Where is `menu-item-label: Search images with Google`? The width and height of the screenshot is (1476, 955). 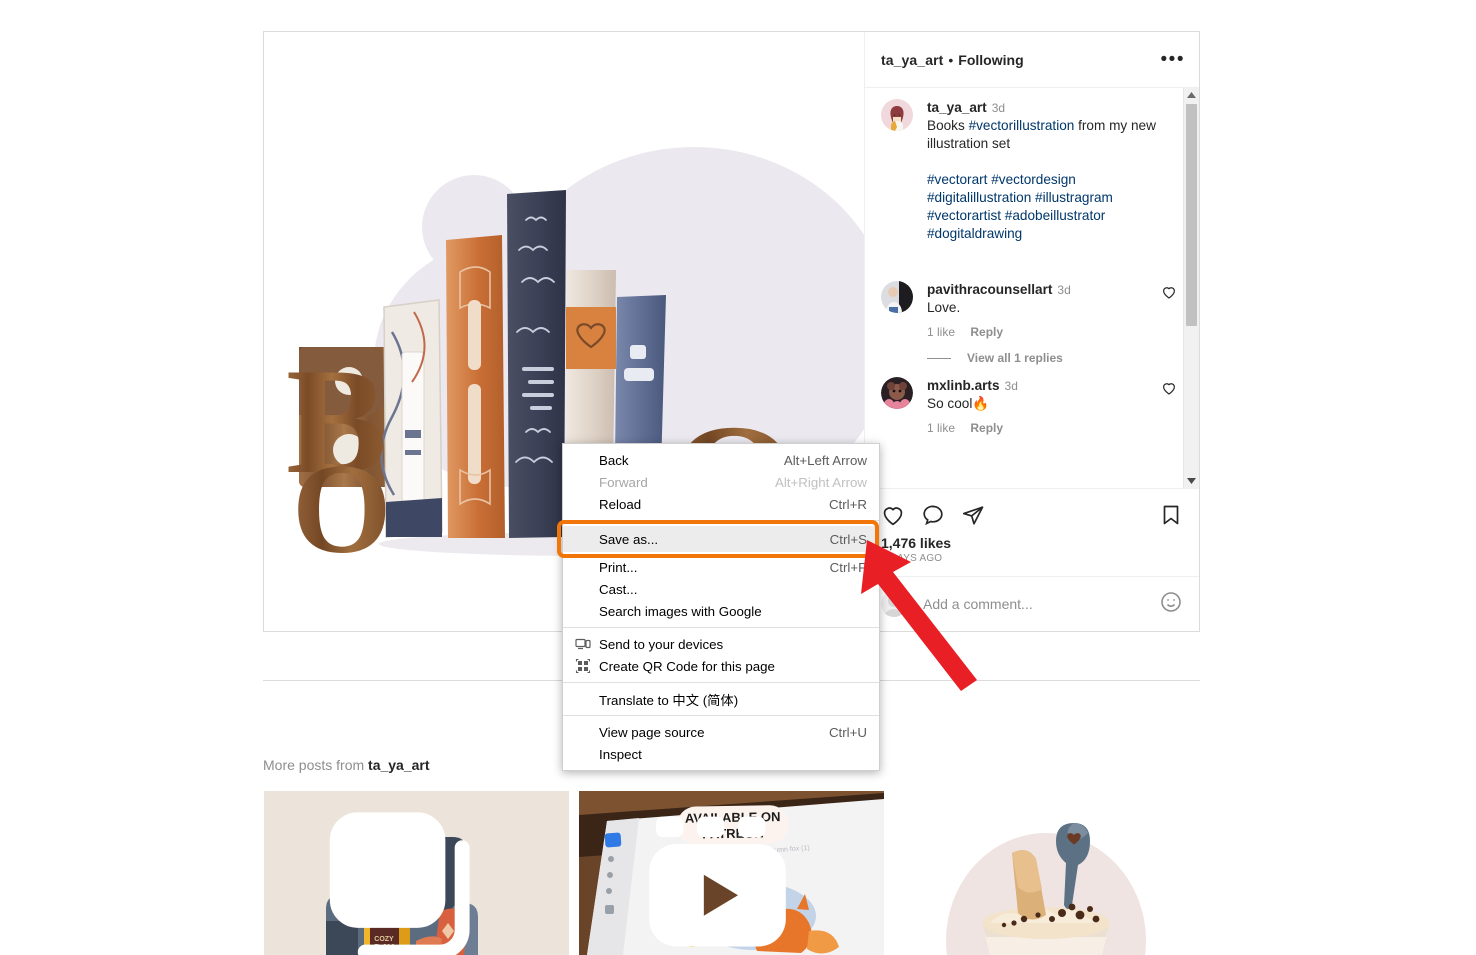 menu-item-label: Search images with Google is located at coordinates (680, 611).